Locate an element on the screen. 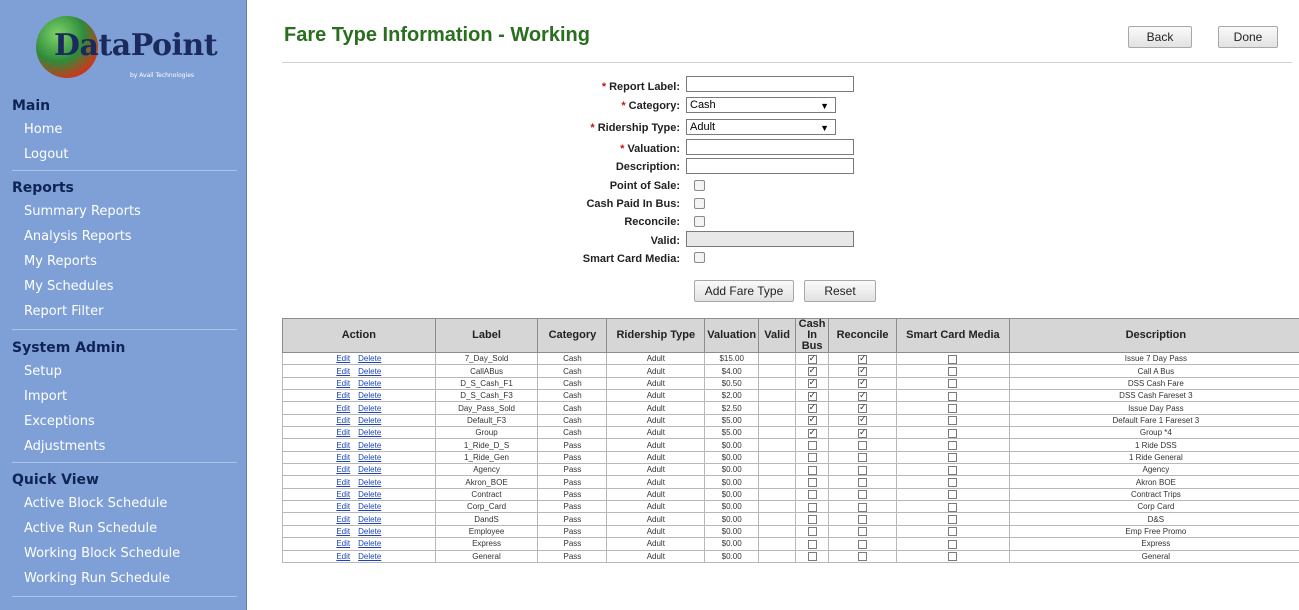 Image resolution: width=1299 pixels, height=610 pixels. nav-item-logout: Logout is located at coordinates (123, 154).